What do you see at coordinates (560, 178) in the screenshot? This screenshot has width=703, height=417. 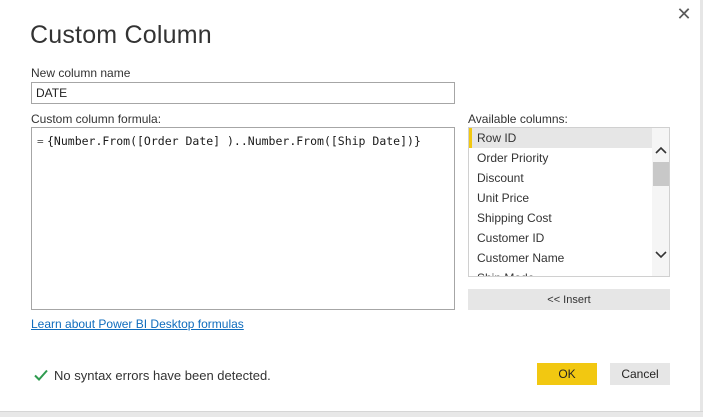 I see `column-item-discount: Discount` at bounding box center [560, 178].